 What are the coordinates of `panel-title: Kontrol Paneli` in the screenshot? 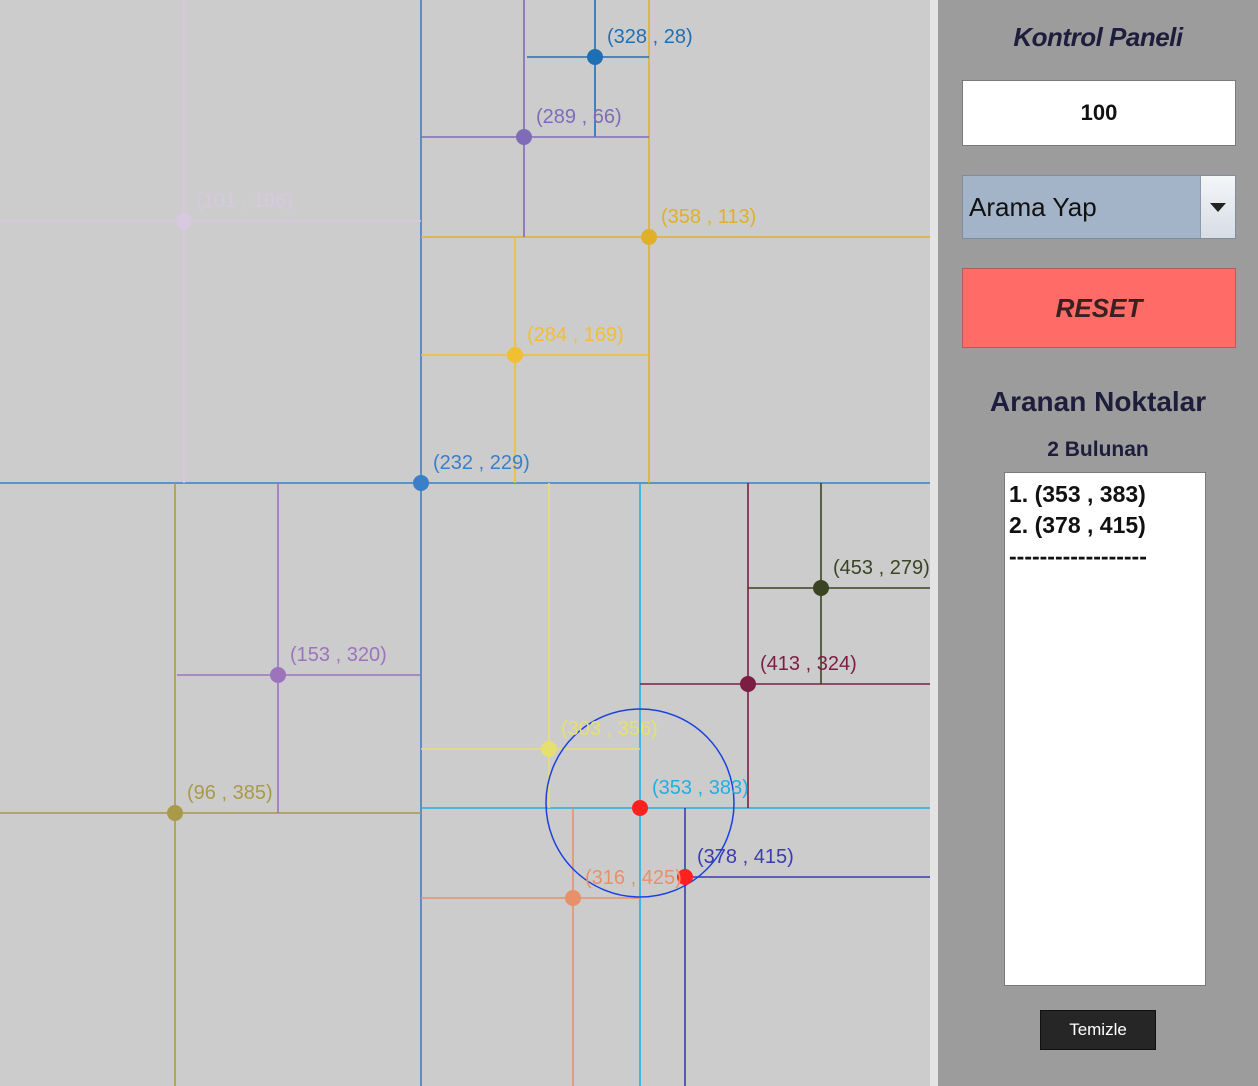 It's located at (1098, 37).